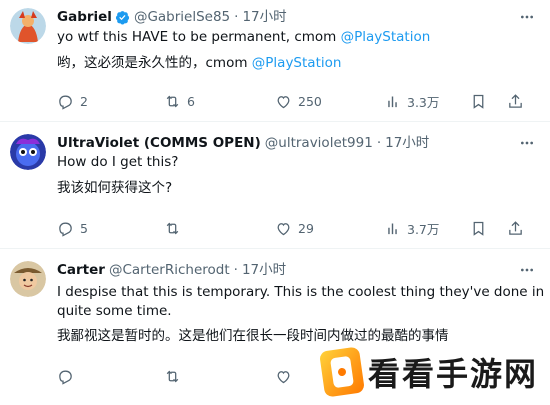 This screenshot has height=405, width=550. I want to click on author-handle: @GabrielSe85, so click(182, 17).